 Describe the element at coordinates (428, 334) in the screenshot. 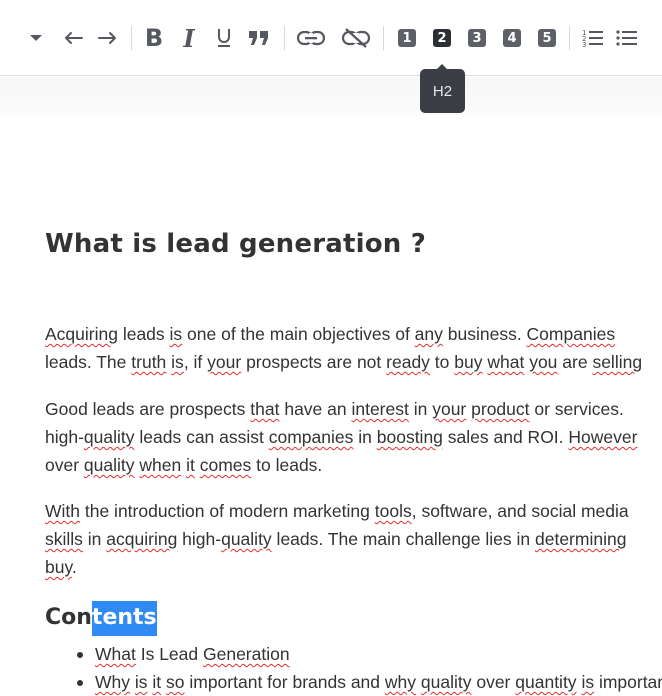

I see `spellcheck-word: any` at that location.